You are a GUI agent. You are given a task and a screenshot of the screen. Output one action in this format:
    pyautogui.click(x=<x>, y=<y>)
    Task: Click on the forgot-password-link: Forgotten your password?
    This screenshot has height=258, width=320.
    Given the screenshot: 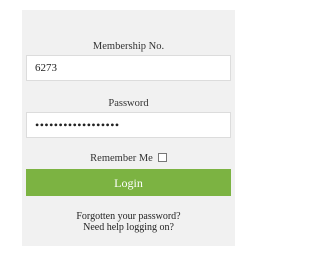 What is the action you would take?
    pyautogui.click(x=128, y=216)
    